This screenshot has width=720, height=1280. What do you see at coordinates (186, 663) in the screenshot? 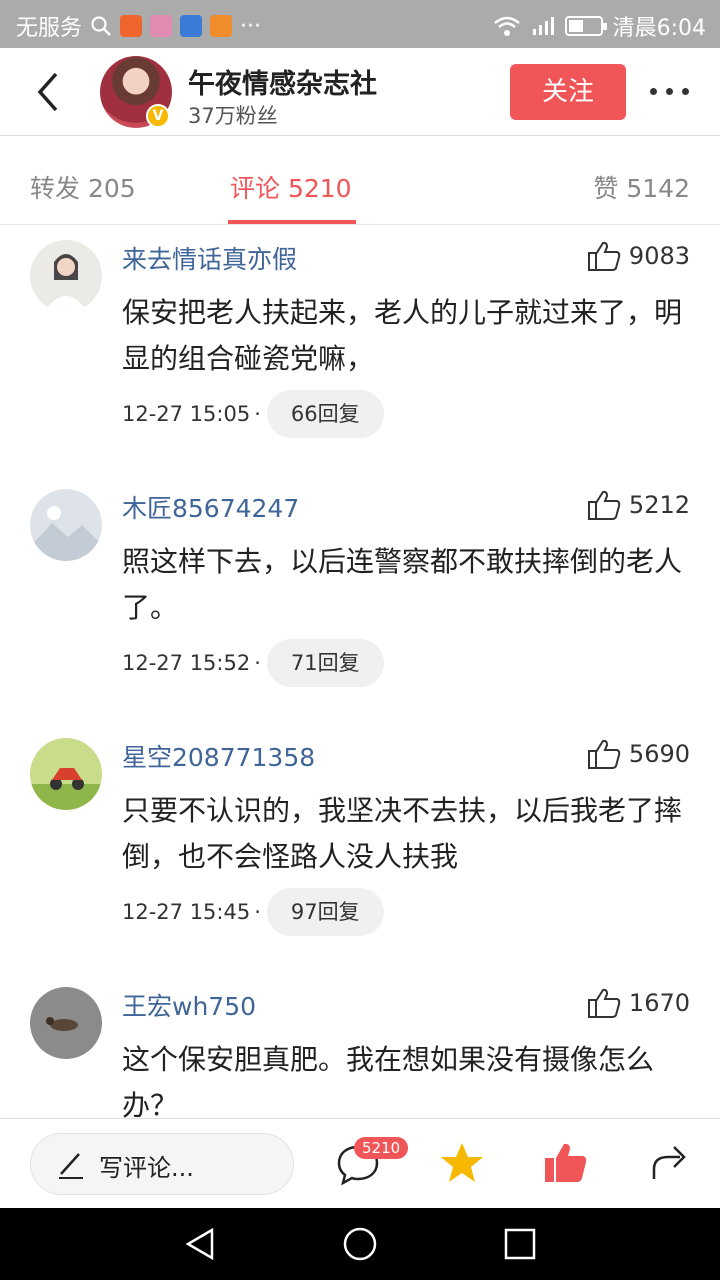
I see `comment-date: 12-27 15:52` at bounding box center [186, 663].